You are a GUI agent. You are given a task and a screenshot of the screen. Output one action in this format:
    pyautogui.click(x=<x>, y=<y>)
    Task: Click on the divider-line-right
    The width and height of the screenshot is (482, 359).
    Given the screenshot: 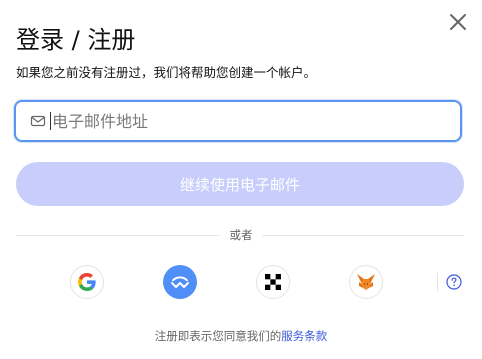 What is the action you would take?
    pyautogui.click(x=363, y=235)
    